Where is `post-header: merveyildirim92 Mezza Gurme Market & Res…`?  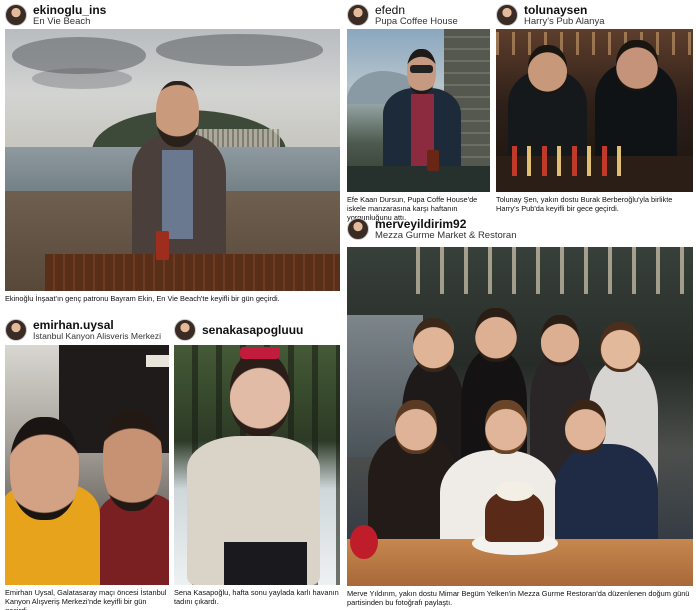
post-header: merveyildirim92 Mezza Gurme Market & Res… is located at coordinates (520, 230).